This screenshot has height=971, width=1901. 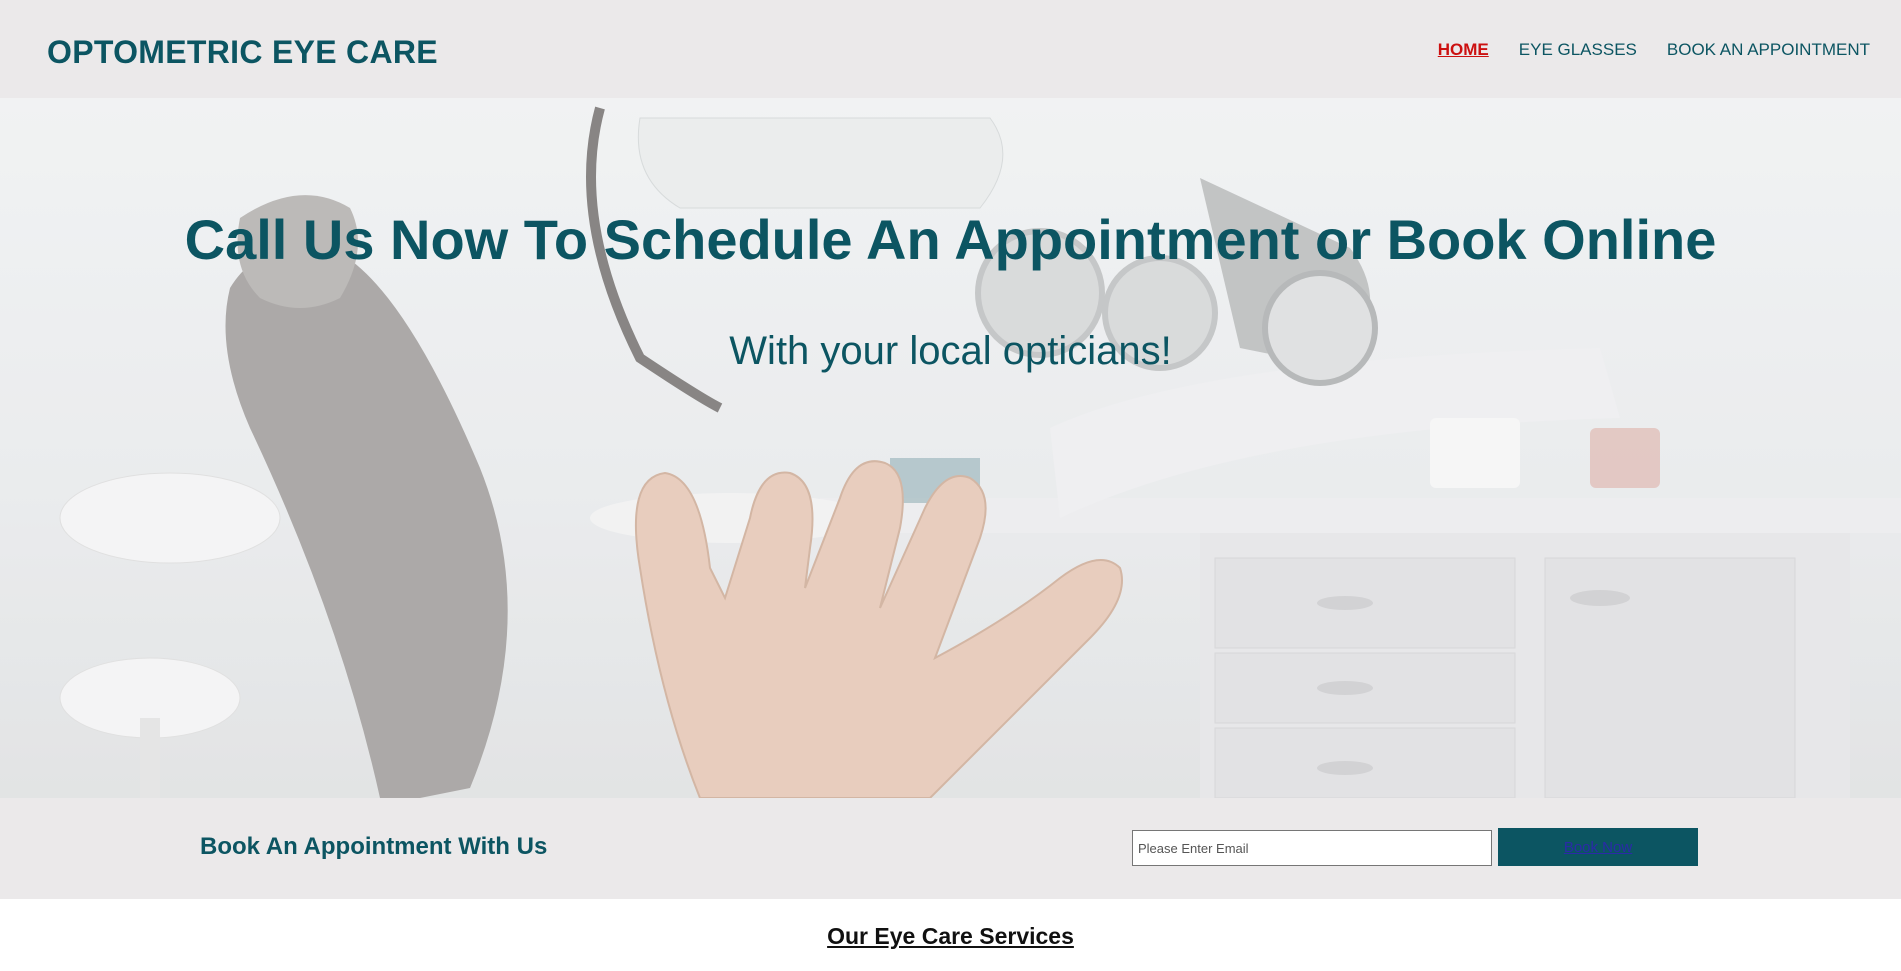 I want to click on services-heading: Our Eye Care Services, so click(x=950, y=936).